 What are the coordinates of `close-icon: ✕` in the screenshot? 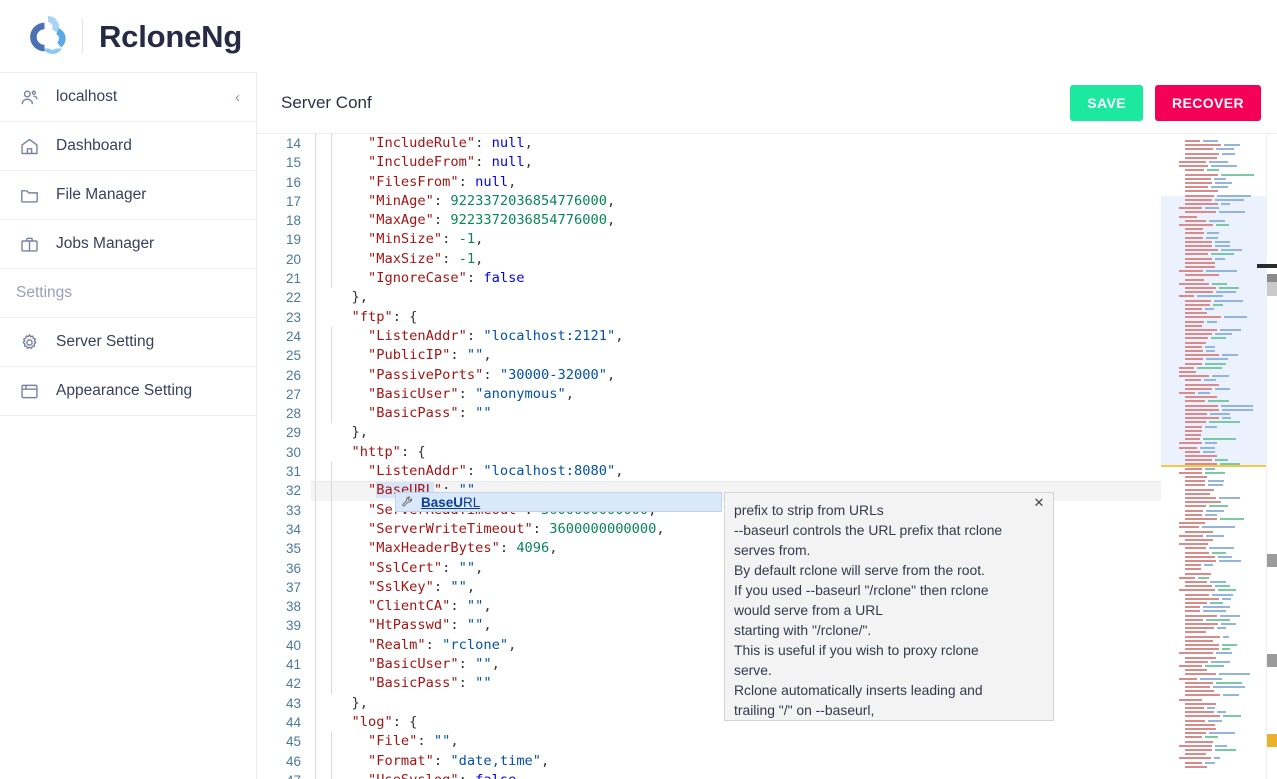 It's located at (1039, 503).